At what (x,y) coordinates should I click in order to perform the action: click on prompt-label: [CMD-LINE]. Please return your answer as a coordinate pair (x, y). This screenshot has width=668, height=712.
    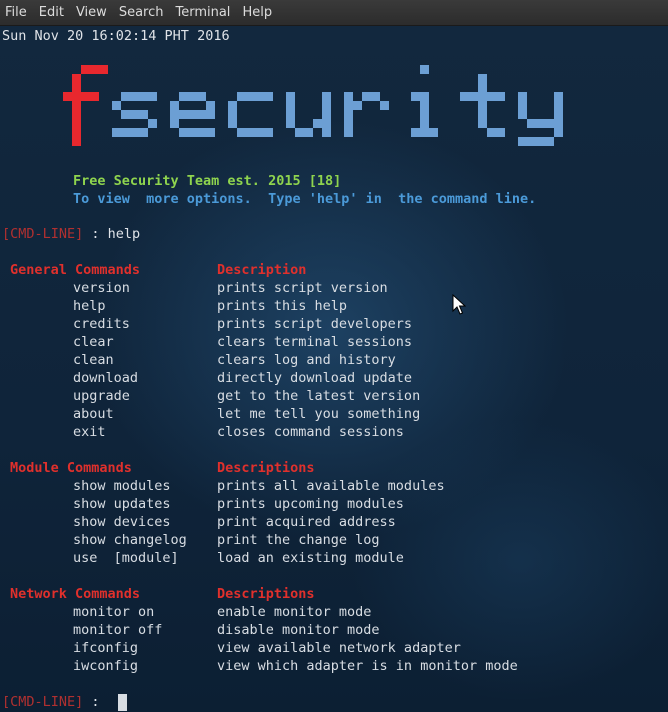
    Looking at the image, I should click on (43, 702).